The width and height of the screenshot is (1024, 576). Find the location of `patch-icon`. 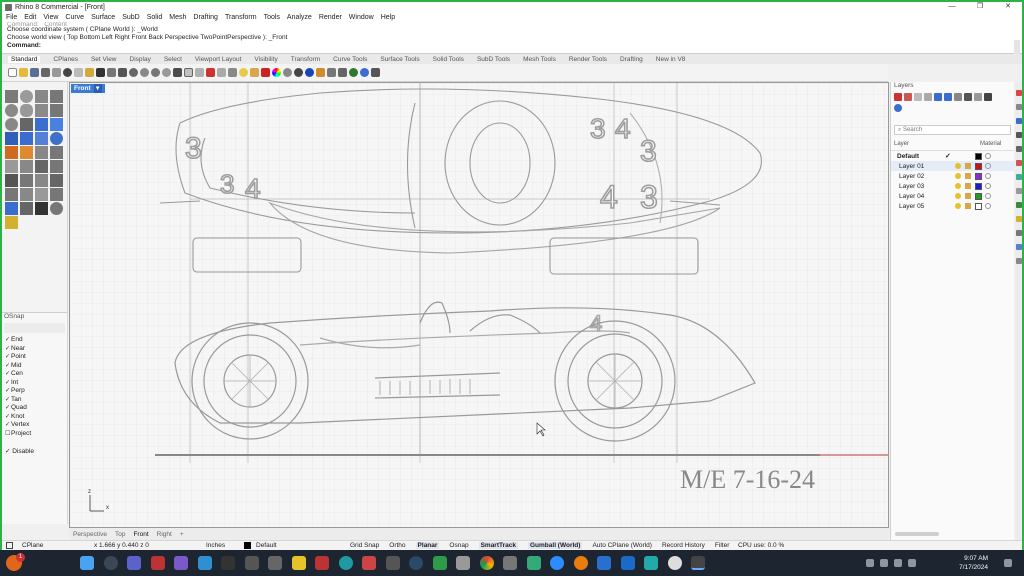

patch-icon is located at coordinates (56, 124).